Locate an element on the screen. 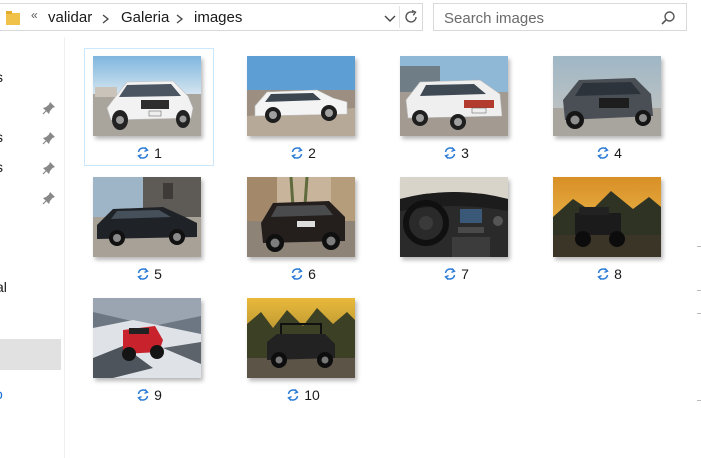 The width and height of the screenshot is (701, 458). nav-item: al is located at coordinates (30, 288).